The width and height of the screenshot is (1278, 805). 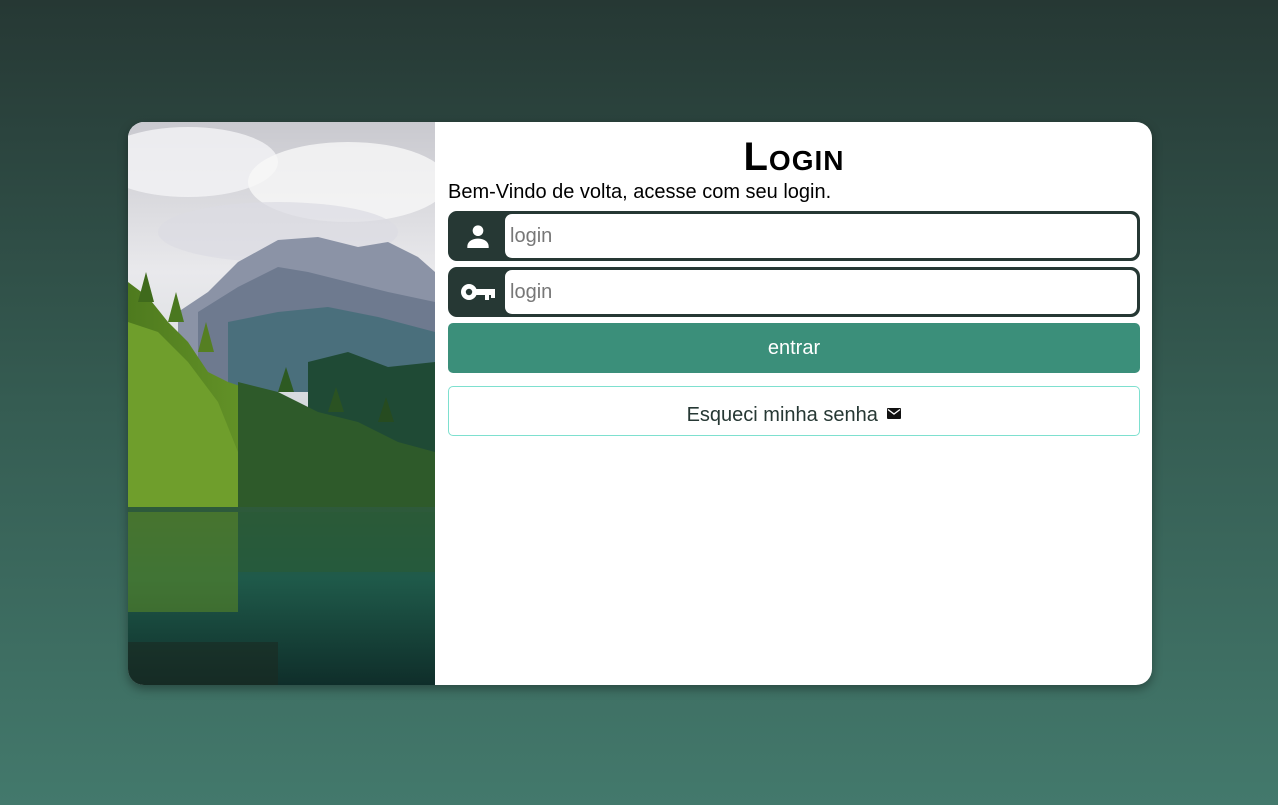 What do you see at coordinates (821, 236) in the screenshot?
I see `username-input` at bounding box center [821, 236].